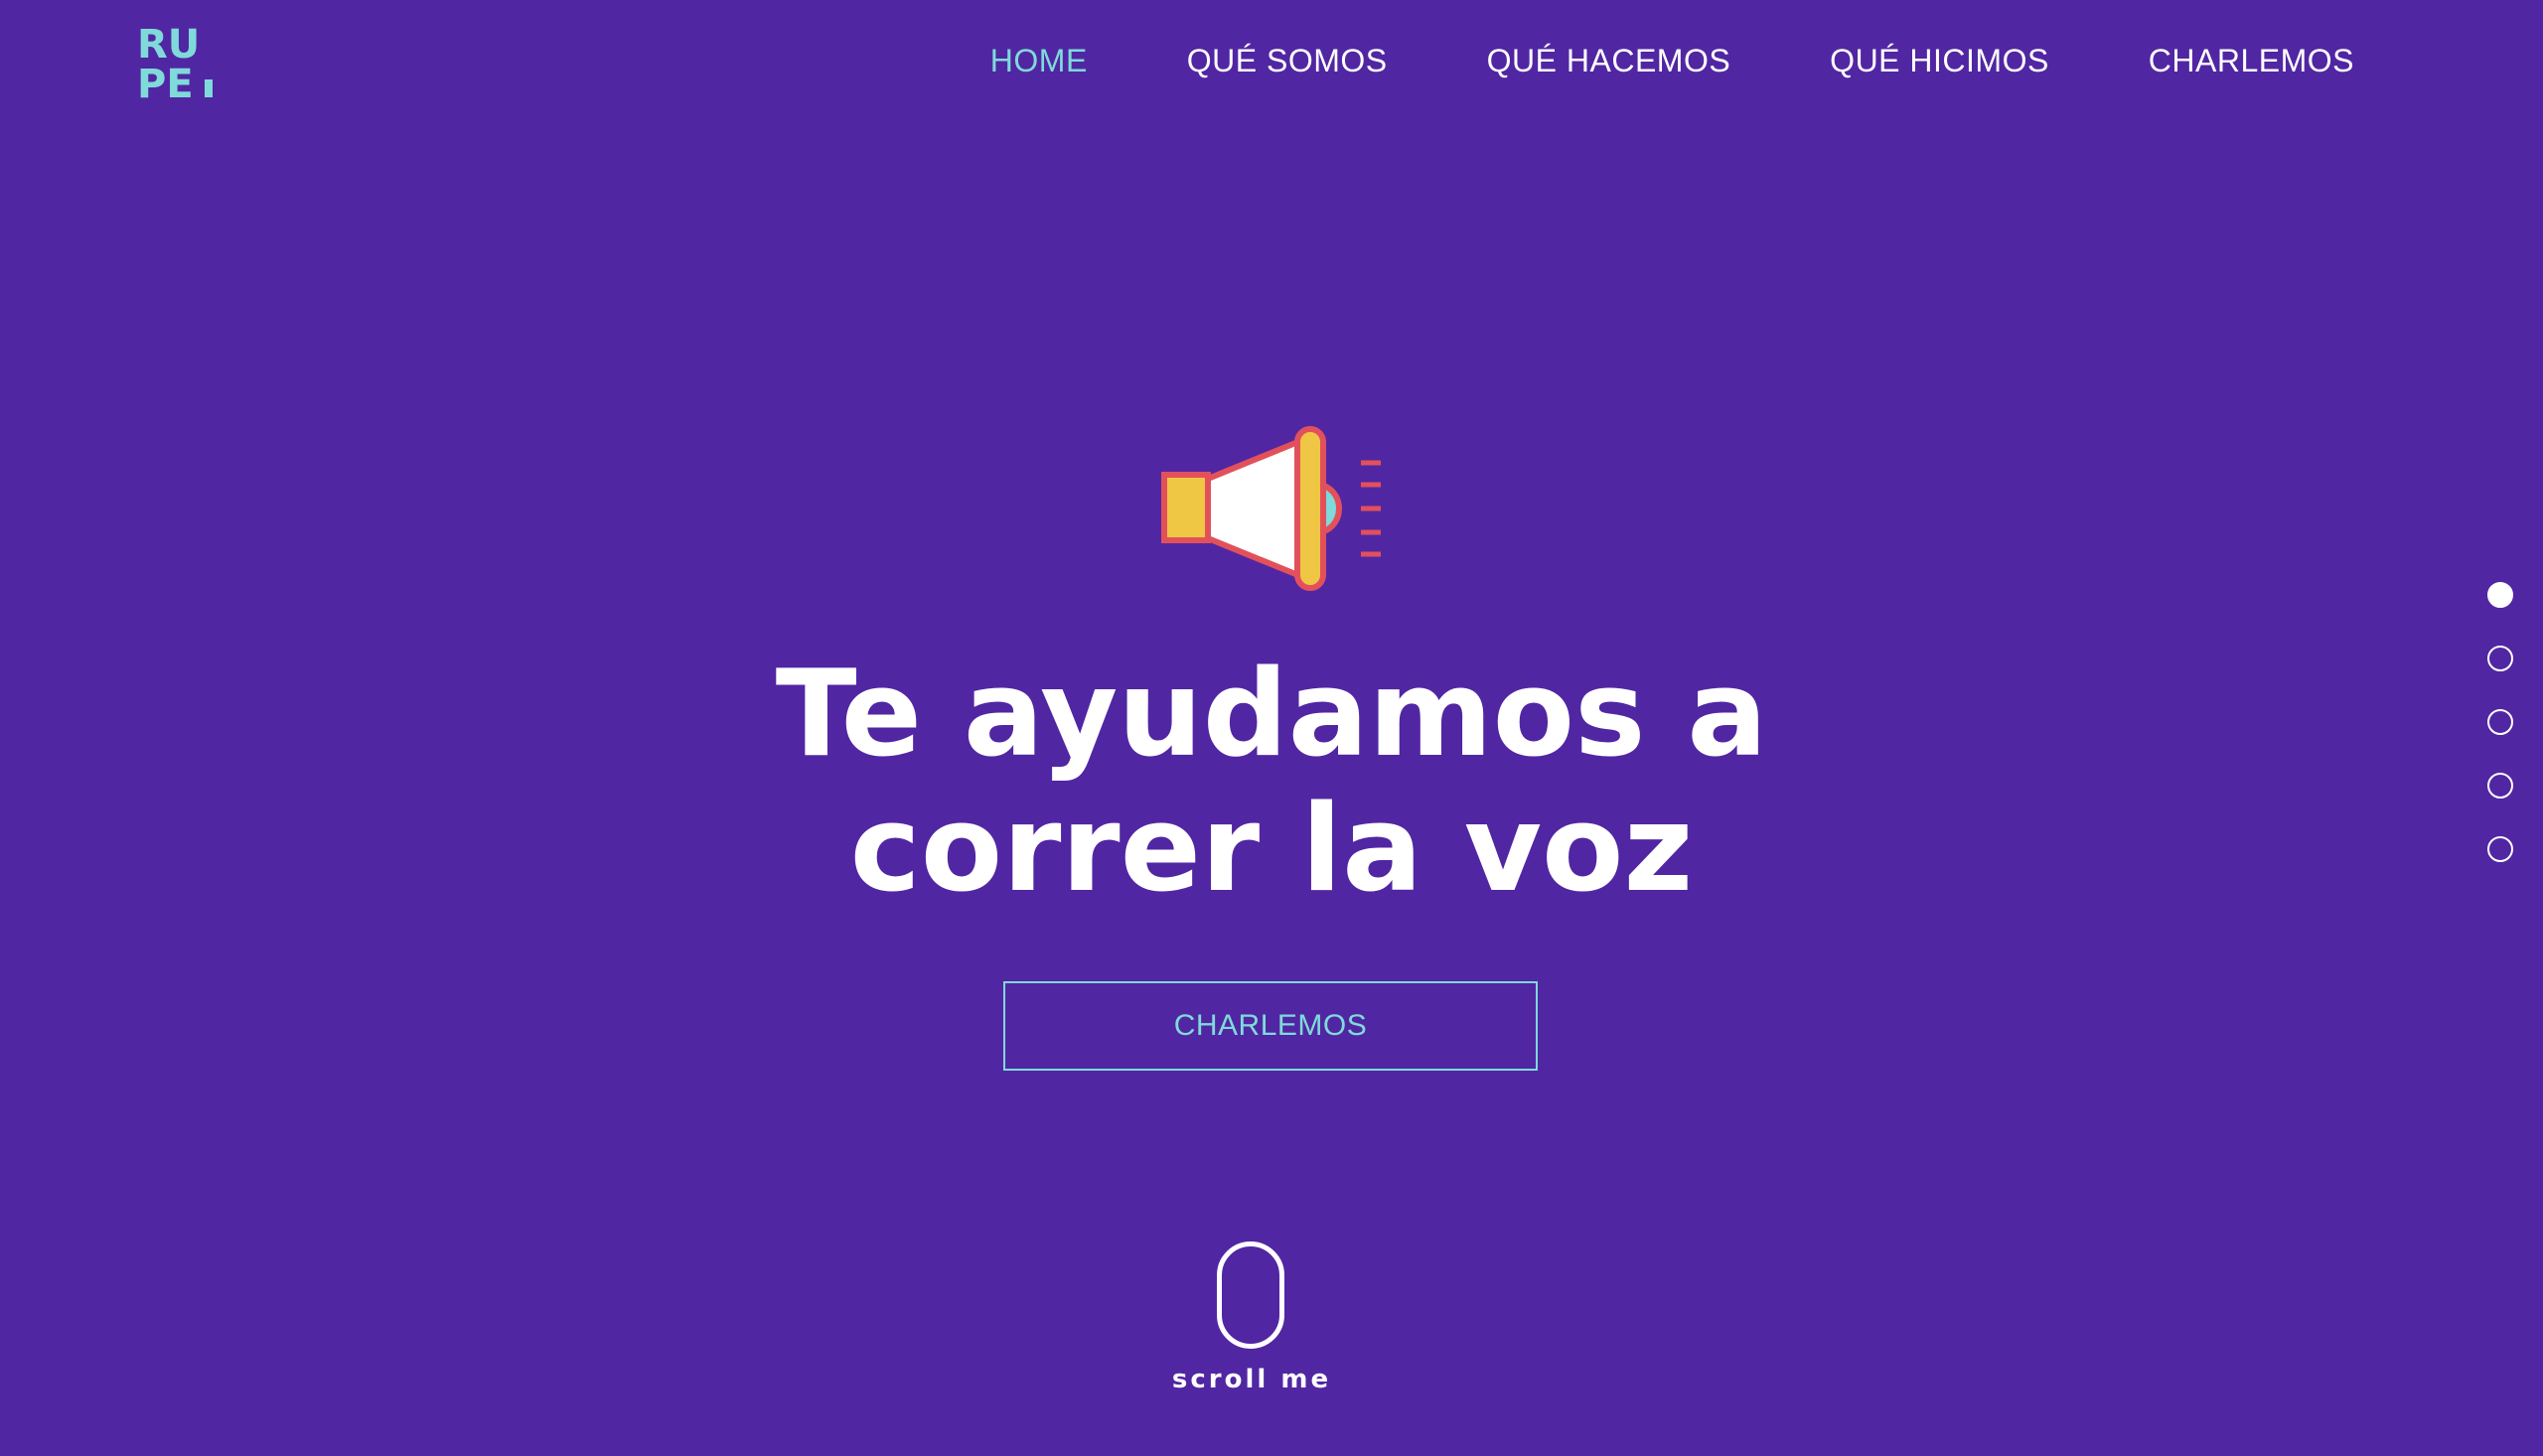  I want to click on scroll-label: scroll me, so click(1251, 1379).